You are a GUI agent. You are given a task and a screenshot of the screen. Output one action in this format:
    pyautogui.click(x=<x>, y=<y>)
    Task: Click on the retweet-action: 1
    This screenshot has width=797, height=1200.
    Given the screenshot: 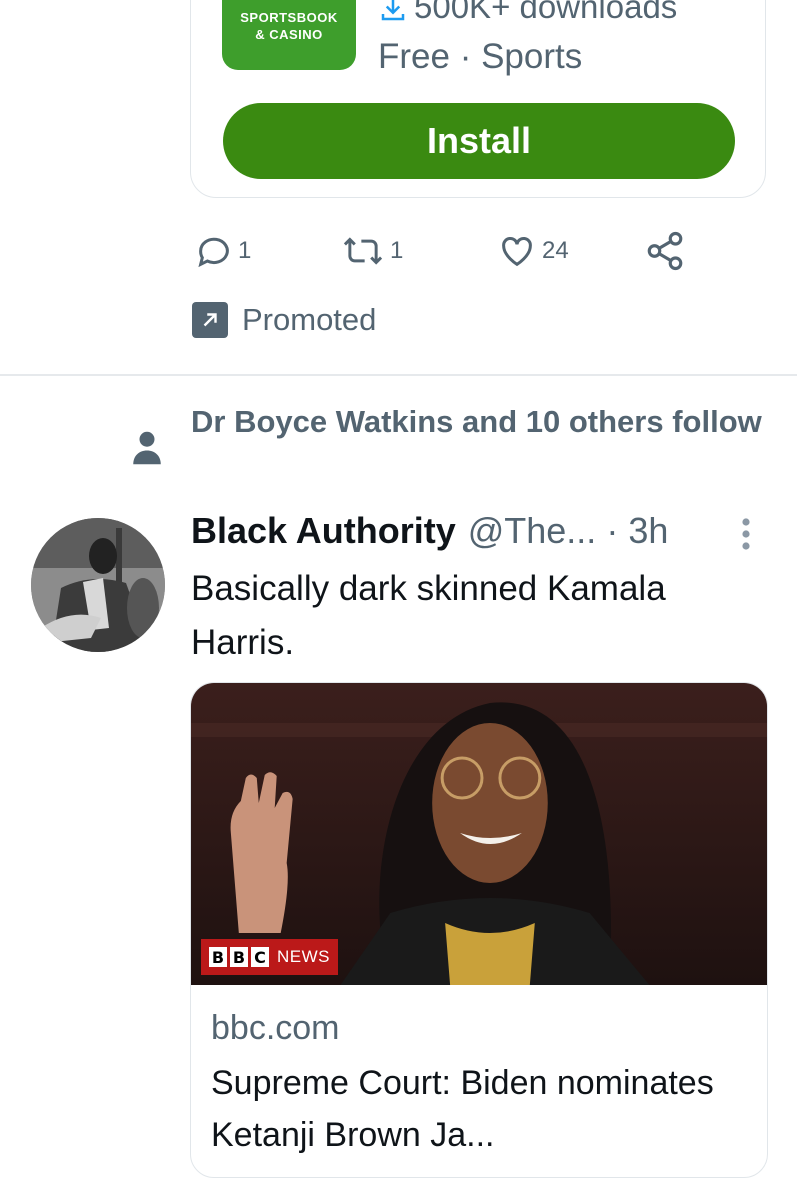 What is the action you would take?
    pyautogui.click(x=371, y=251)
    